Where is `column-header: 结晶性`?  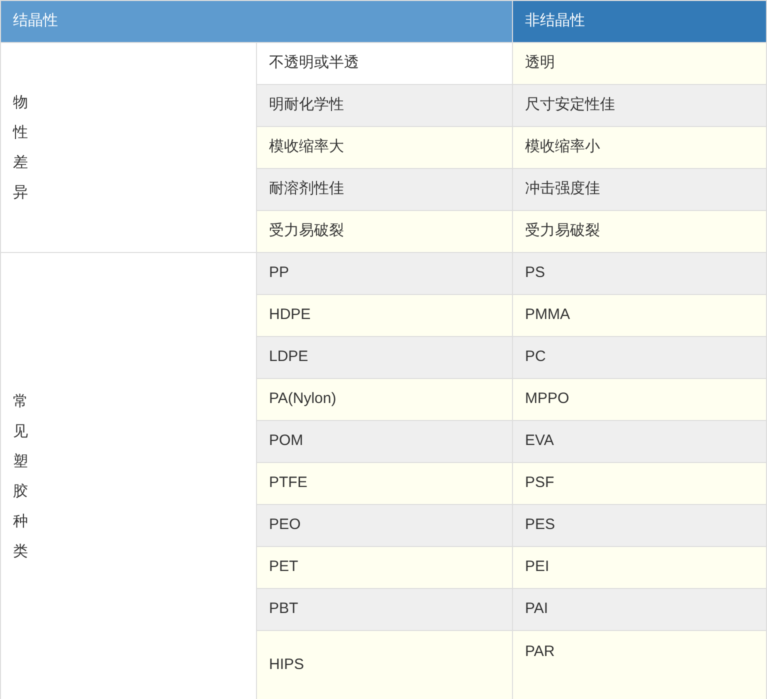 column-header: 结晶性 is located at coordinates (256, 21).